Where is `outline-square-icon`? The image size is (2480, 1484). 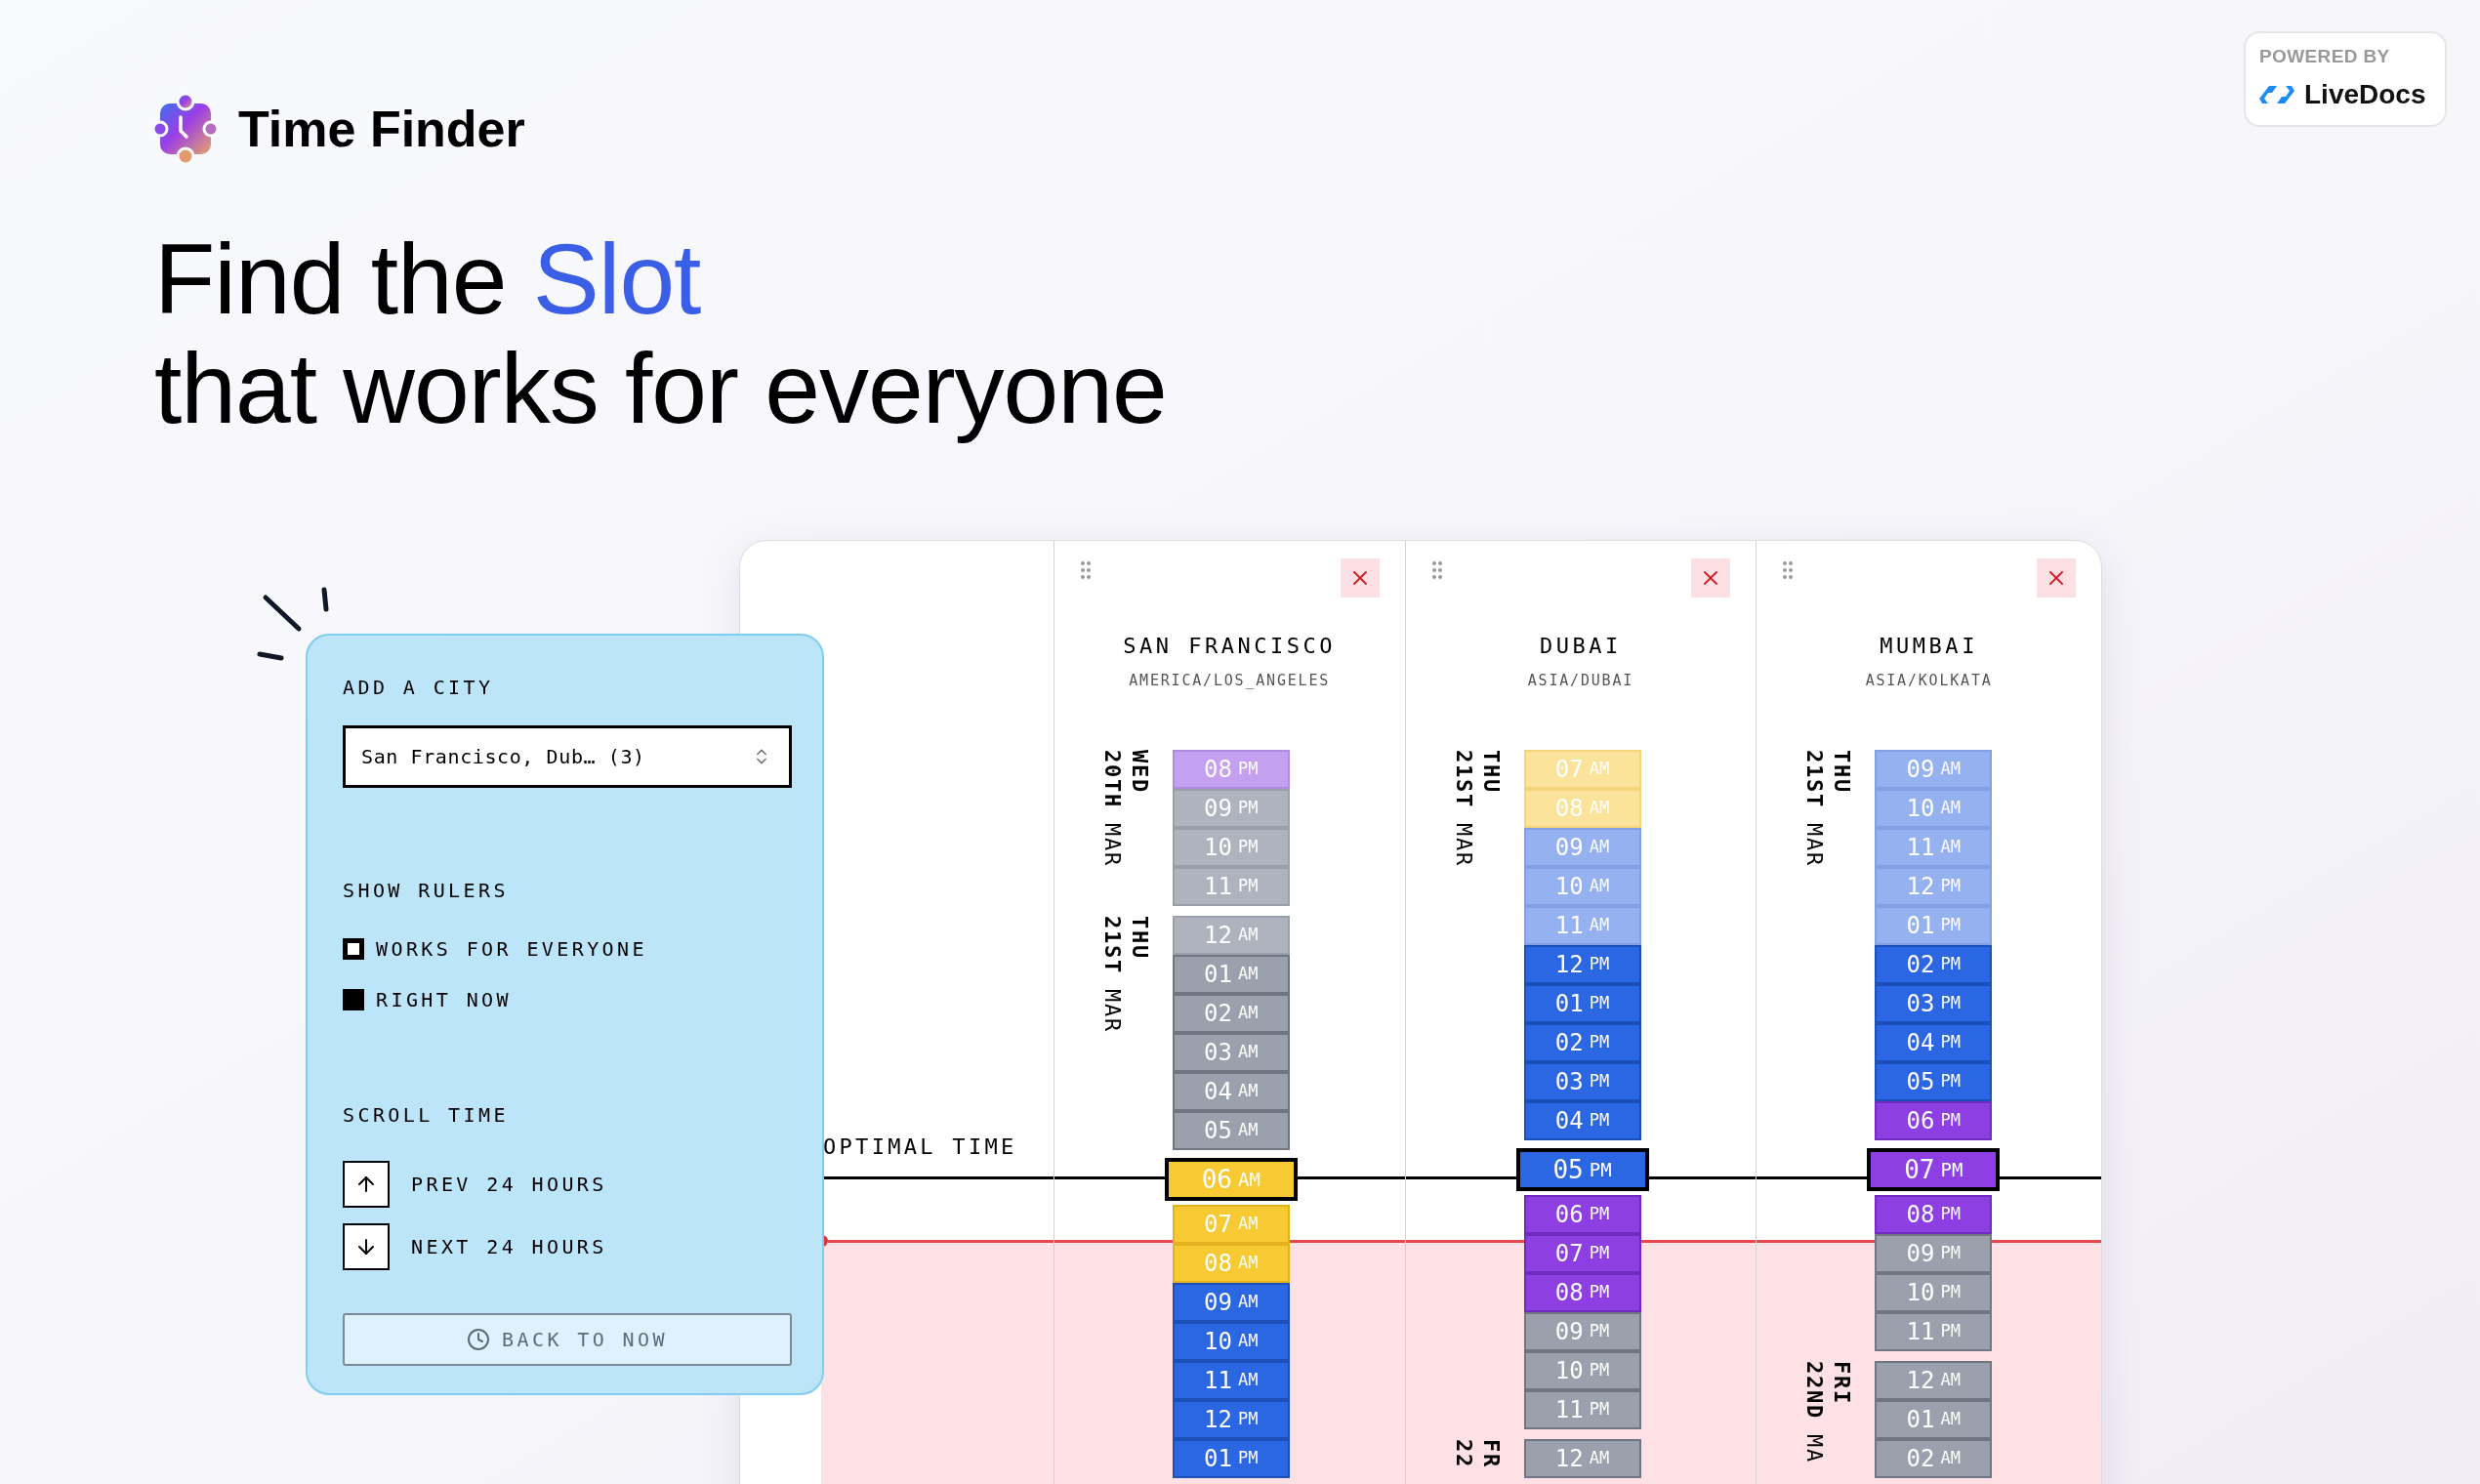
outline-square-icon is located at coordinates (353, 949).